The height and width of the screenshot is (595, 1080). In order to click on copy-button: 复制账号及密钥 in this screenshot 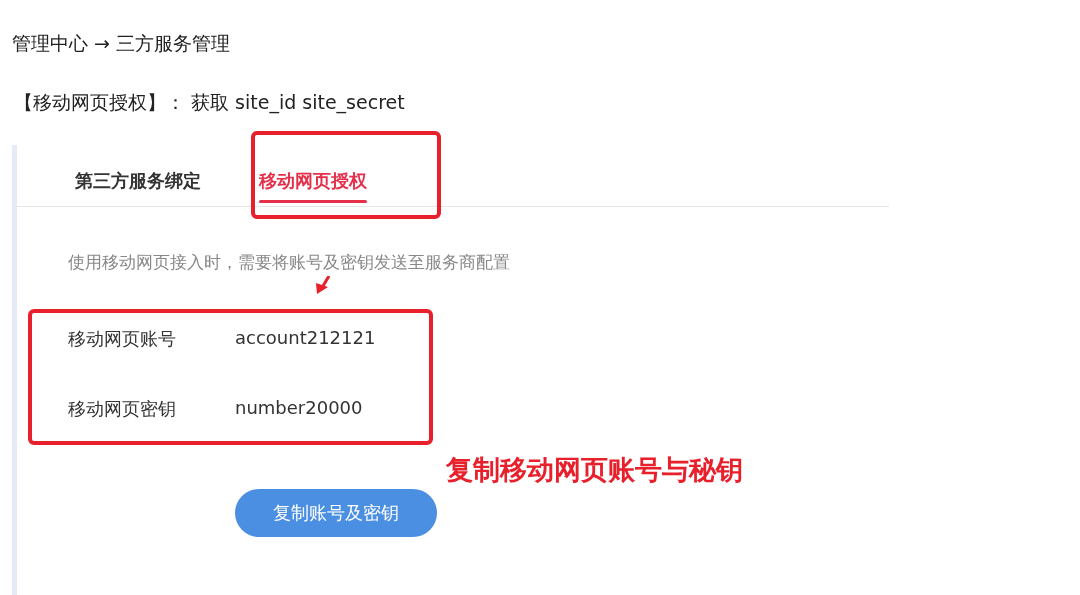, I will do `click(336, 513)`.